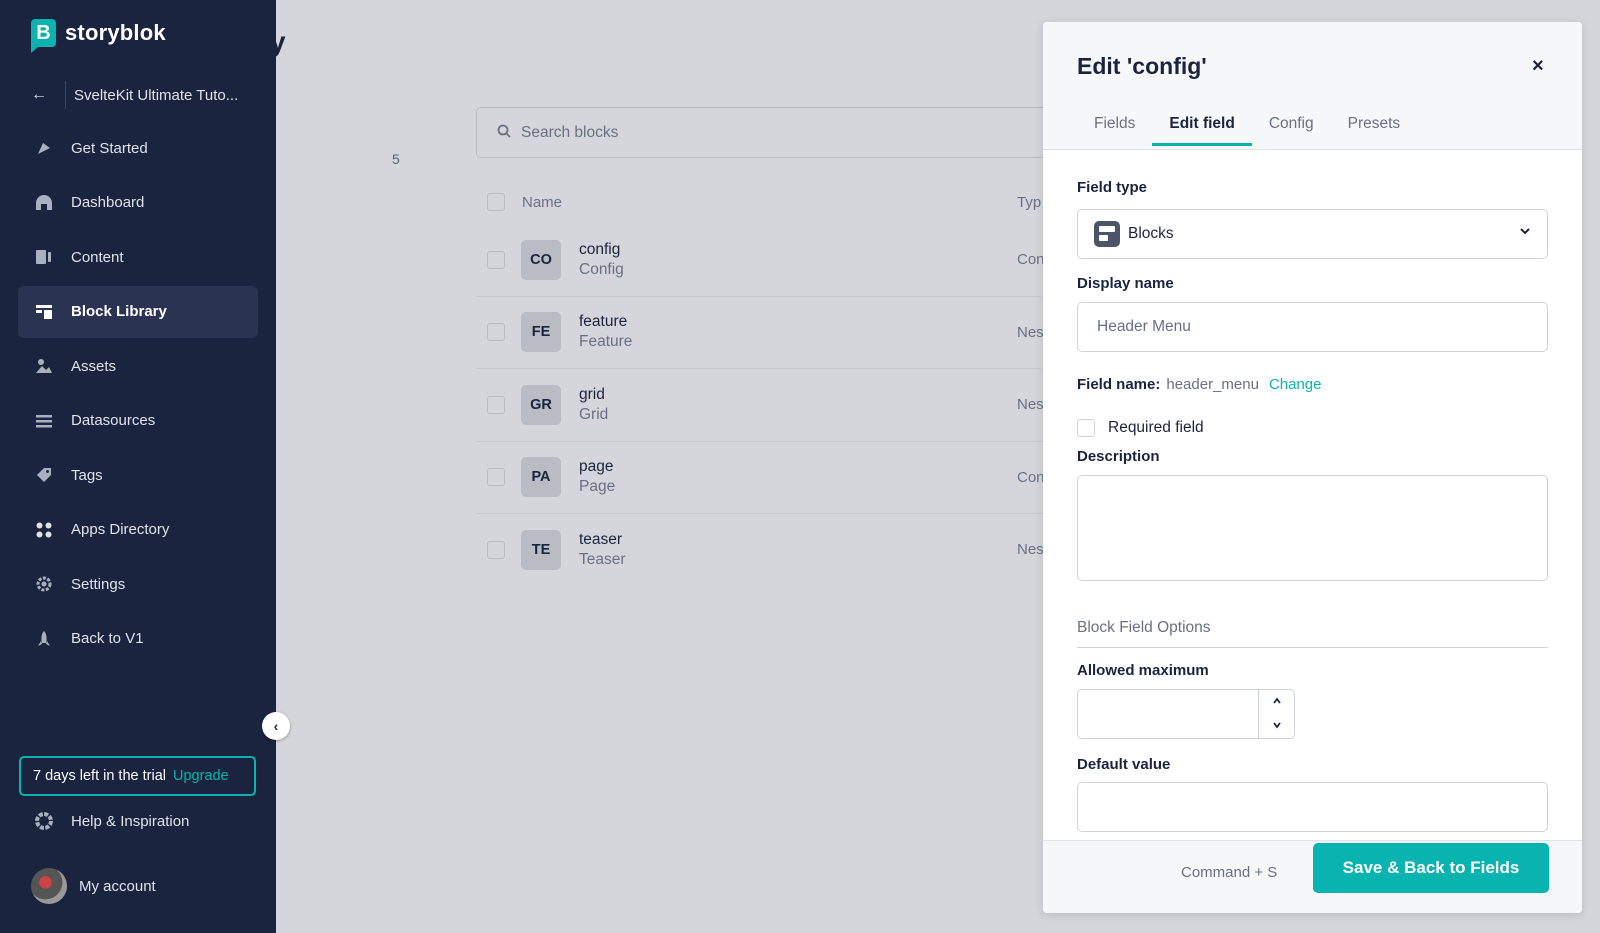 The height and width of the screenshot is (933, 1600). Describe the element at coordinates (138, 584) in the screenshot. I see `sidebar-item-settings: Settings` at that location.